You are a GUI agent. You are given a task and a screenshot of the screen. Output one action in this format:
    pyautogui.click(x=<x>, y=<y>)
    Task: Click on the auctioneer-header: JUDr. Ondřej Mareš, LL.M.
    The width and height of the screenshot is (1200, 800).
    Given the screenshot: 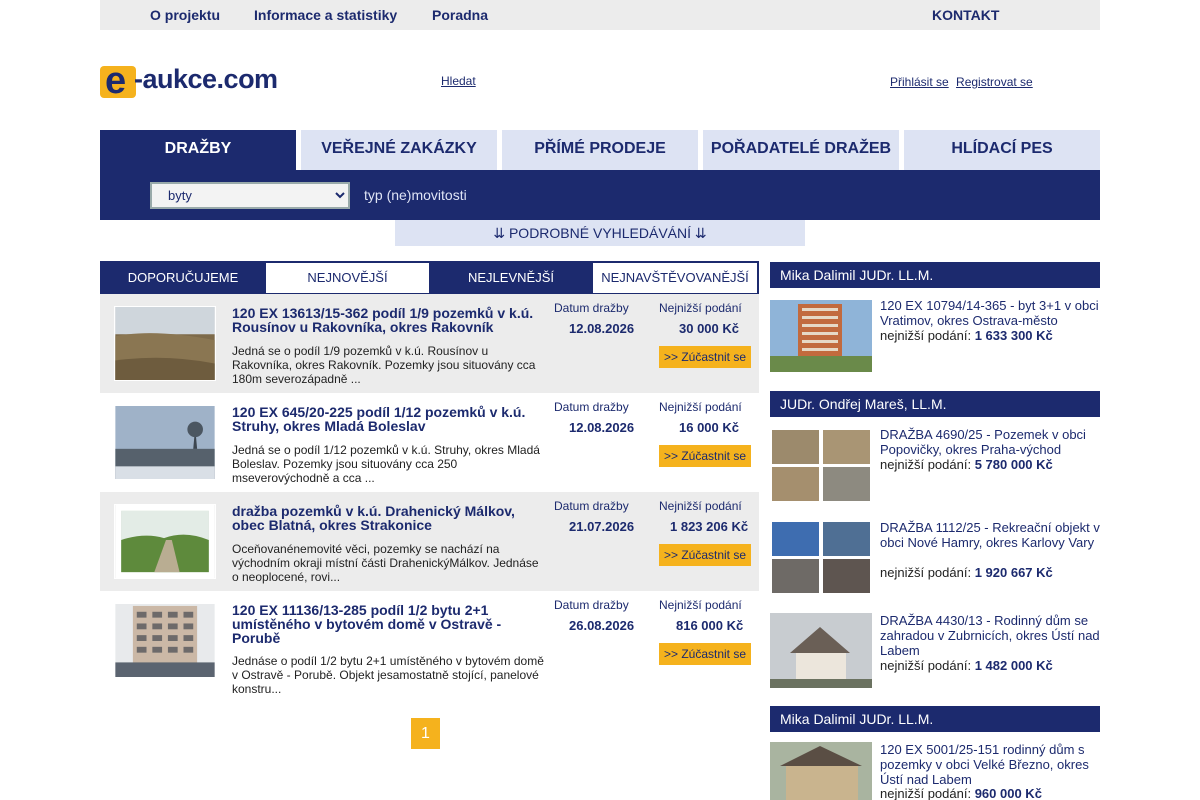 What is the action you would take?
    pyautogui.click(x=935, y=404)
    